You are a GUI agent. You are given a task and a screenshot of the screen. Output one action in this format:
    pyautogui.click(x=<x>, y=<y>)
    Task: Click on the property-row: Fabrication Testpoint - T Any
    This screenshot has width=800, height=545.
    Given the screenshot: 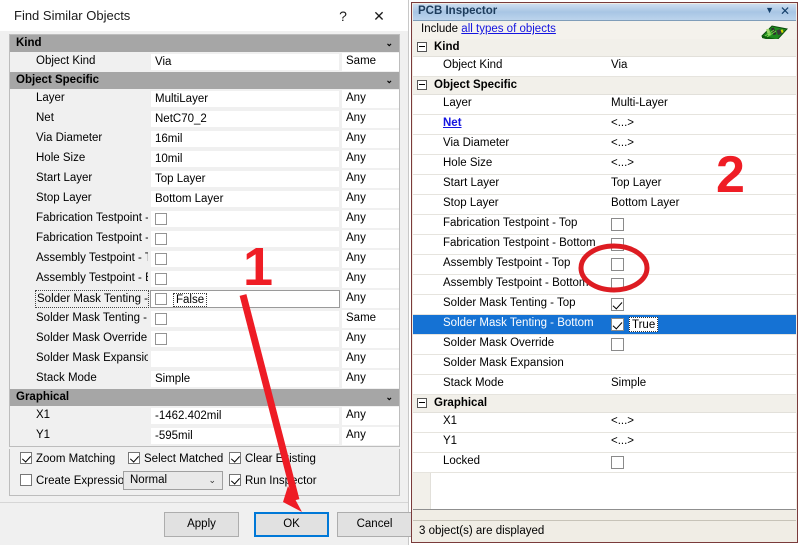 What is the action you would take?
    pyautogui.click(x=204, y=219)
    